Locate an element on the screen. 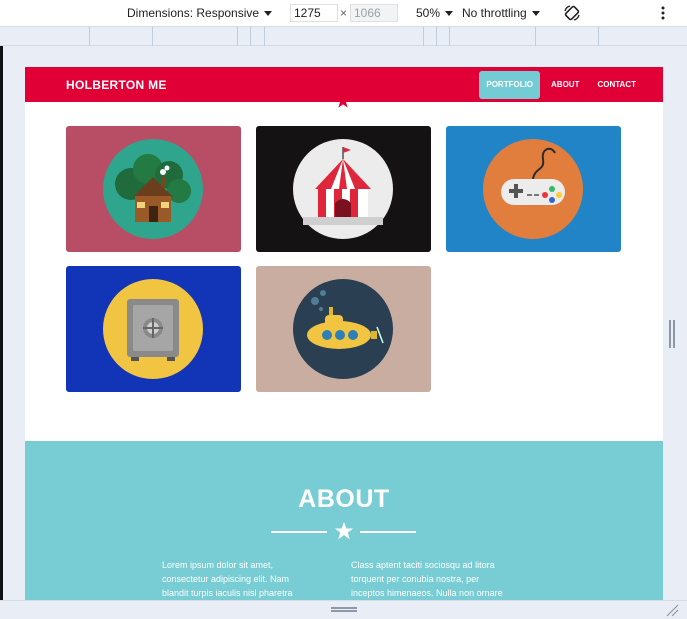  about-title: ABOUT is located at coordinates (344, 499).